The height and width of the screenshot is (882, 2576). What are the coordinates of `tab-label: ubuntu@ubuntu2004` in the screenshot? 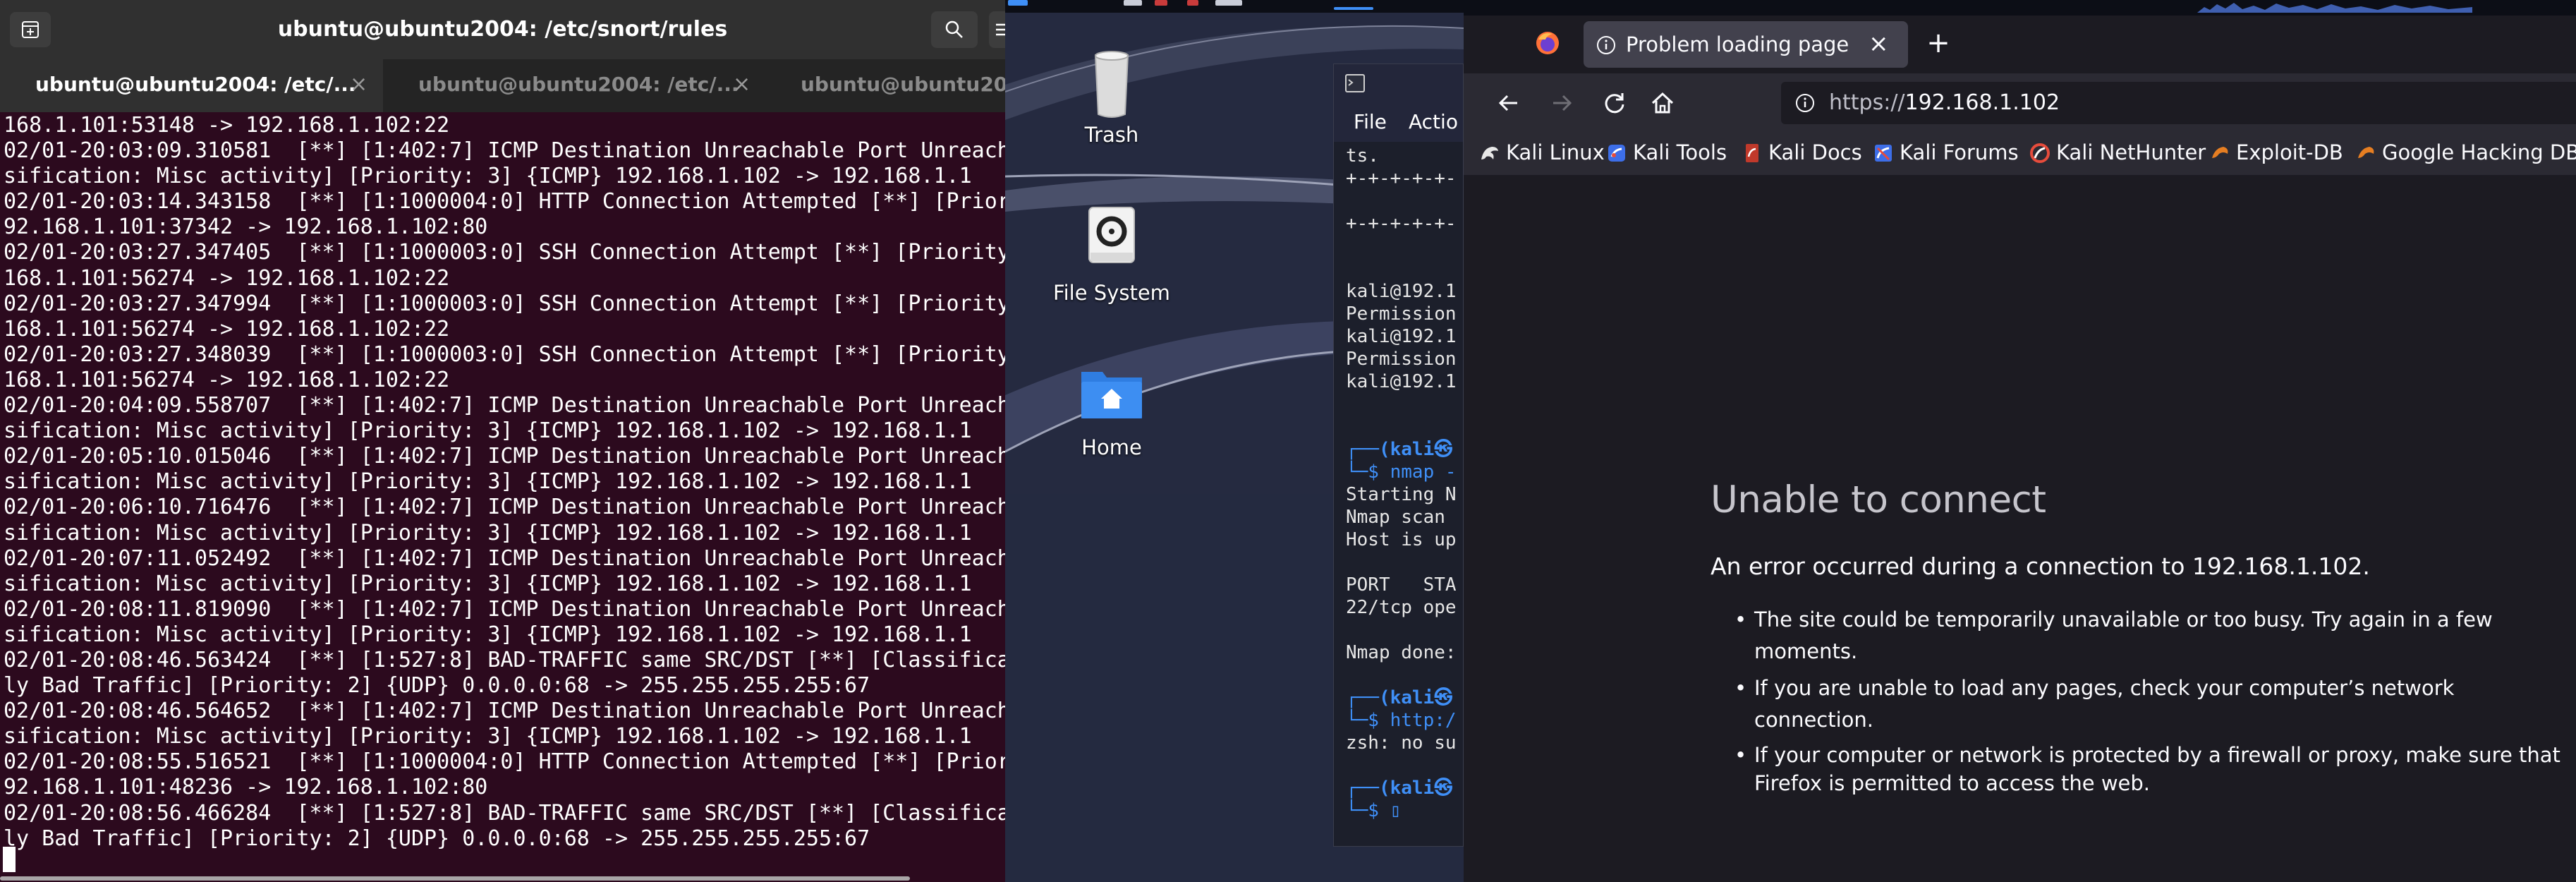 It's located at (903, 84).